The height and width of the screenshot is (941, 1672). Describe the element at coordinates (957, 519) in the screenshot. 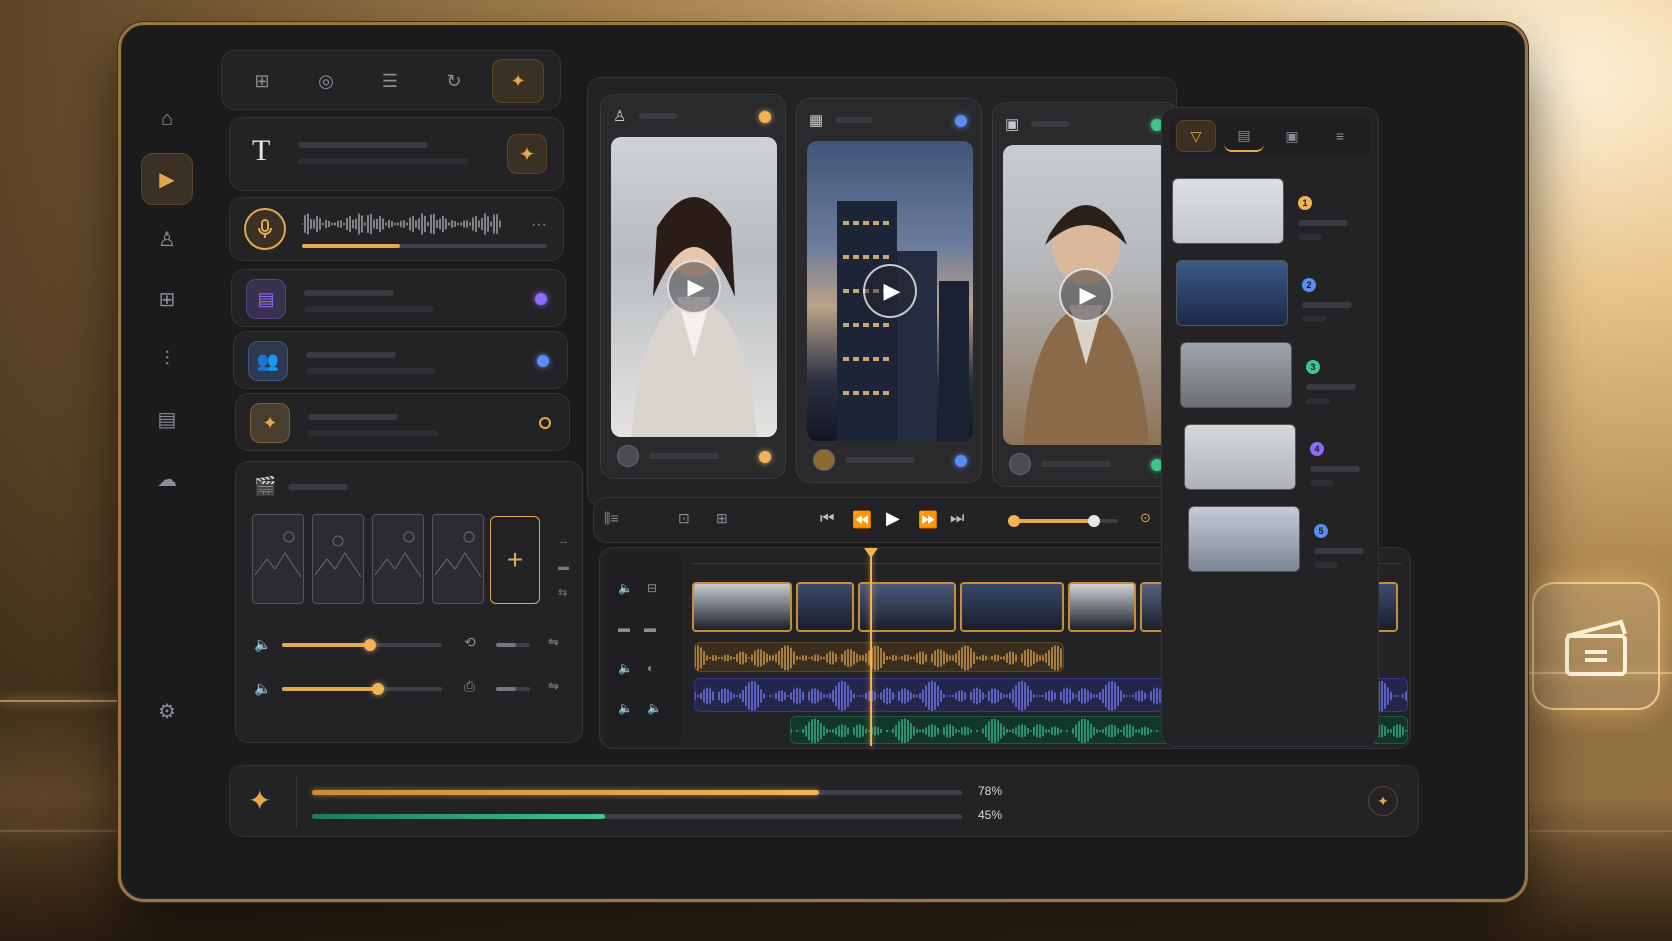

I see `skip-end-button: ⏭` at that location.